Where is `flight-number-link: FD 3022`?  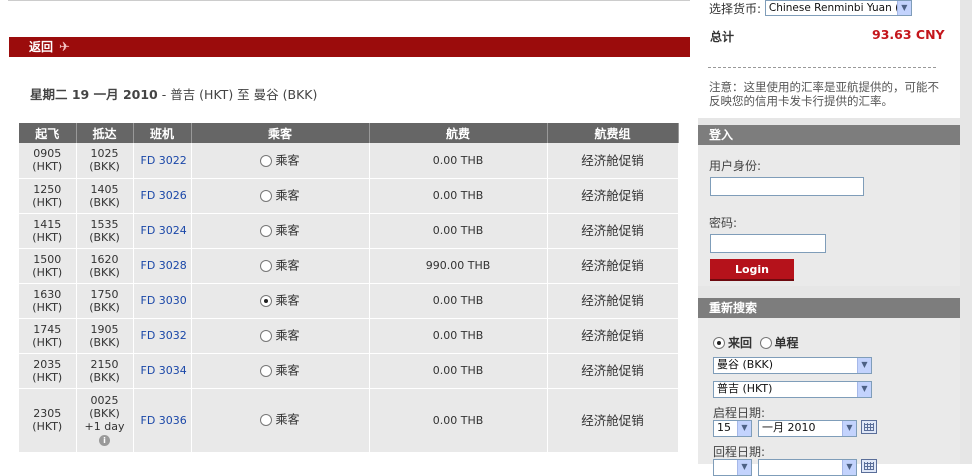 flight-number-link: FD 3022 is located at coordinates (162, 161).